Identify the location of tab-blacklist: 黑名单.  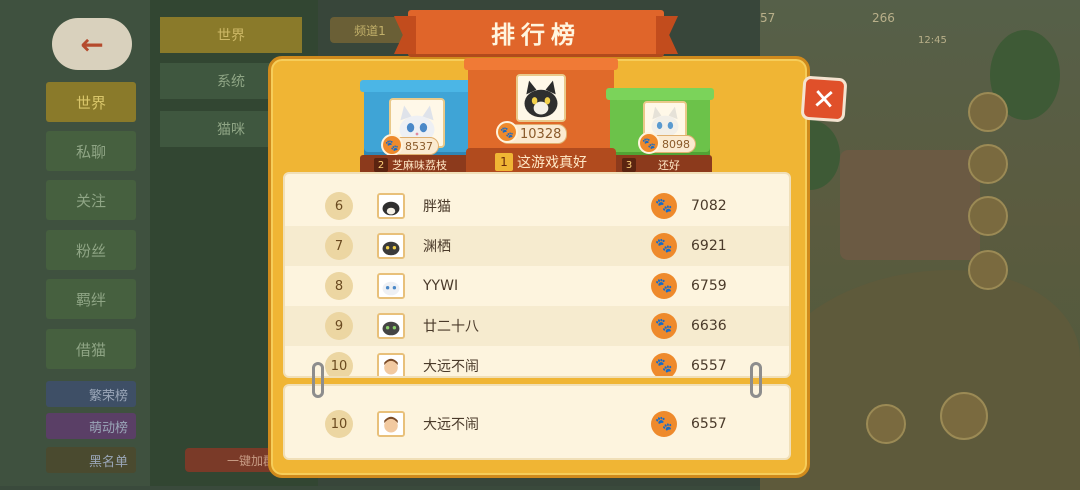
(91, 460).